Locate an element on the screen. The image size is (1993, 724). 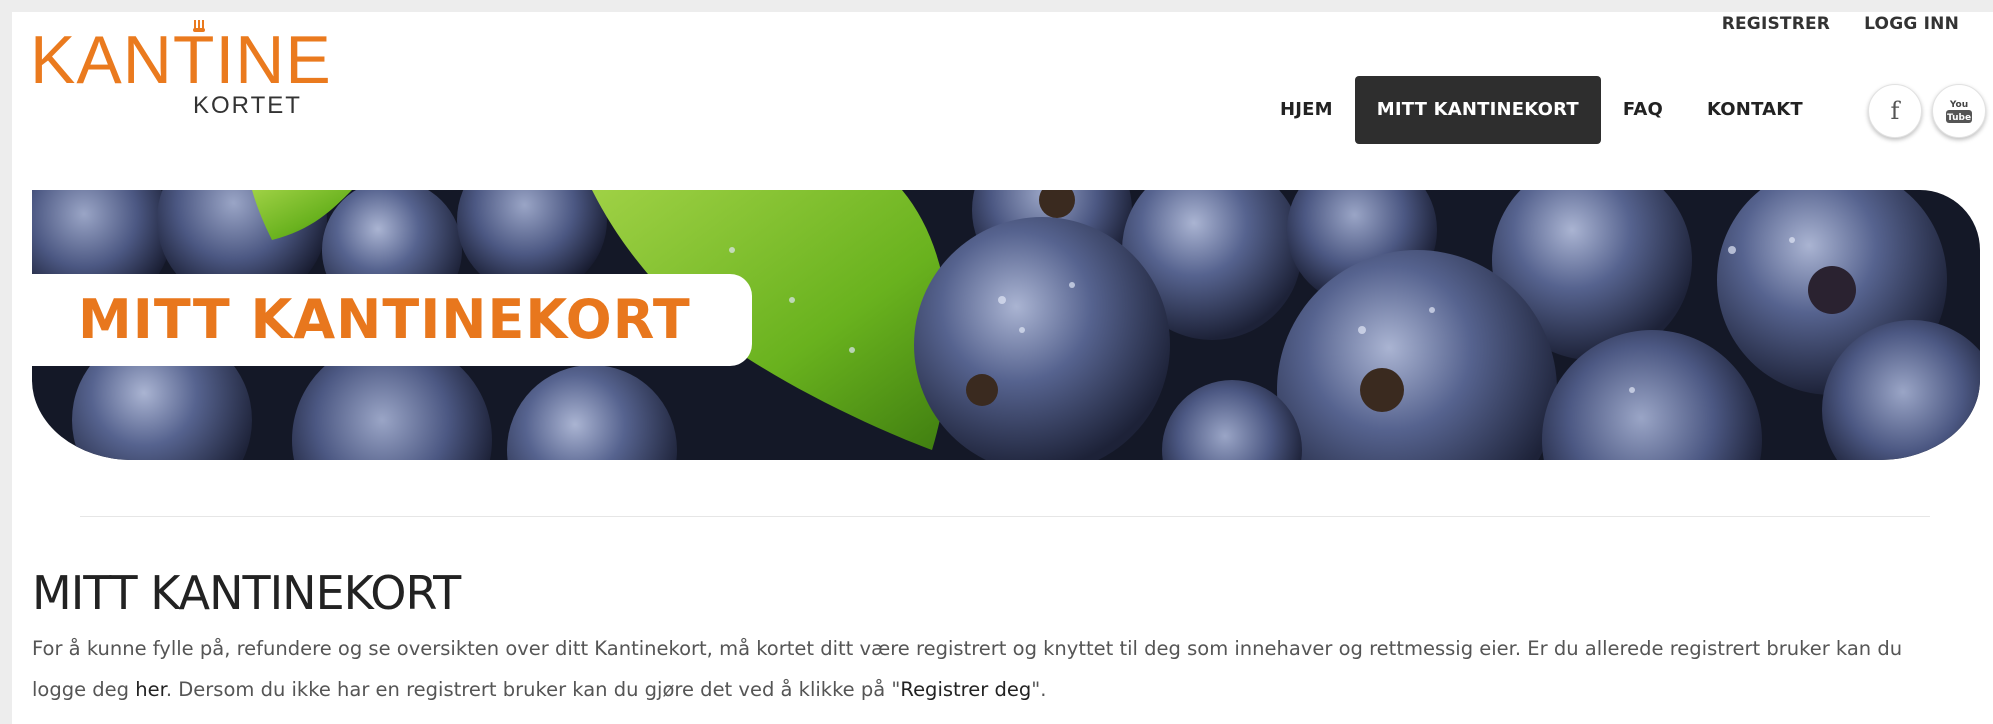
logo-wordmark: KANTINE is located at coordinates (181, 60).